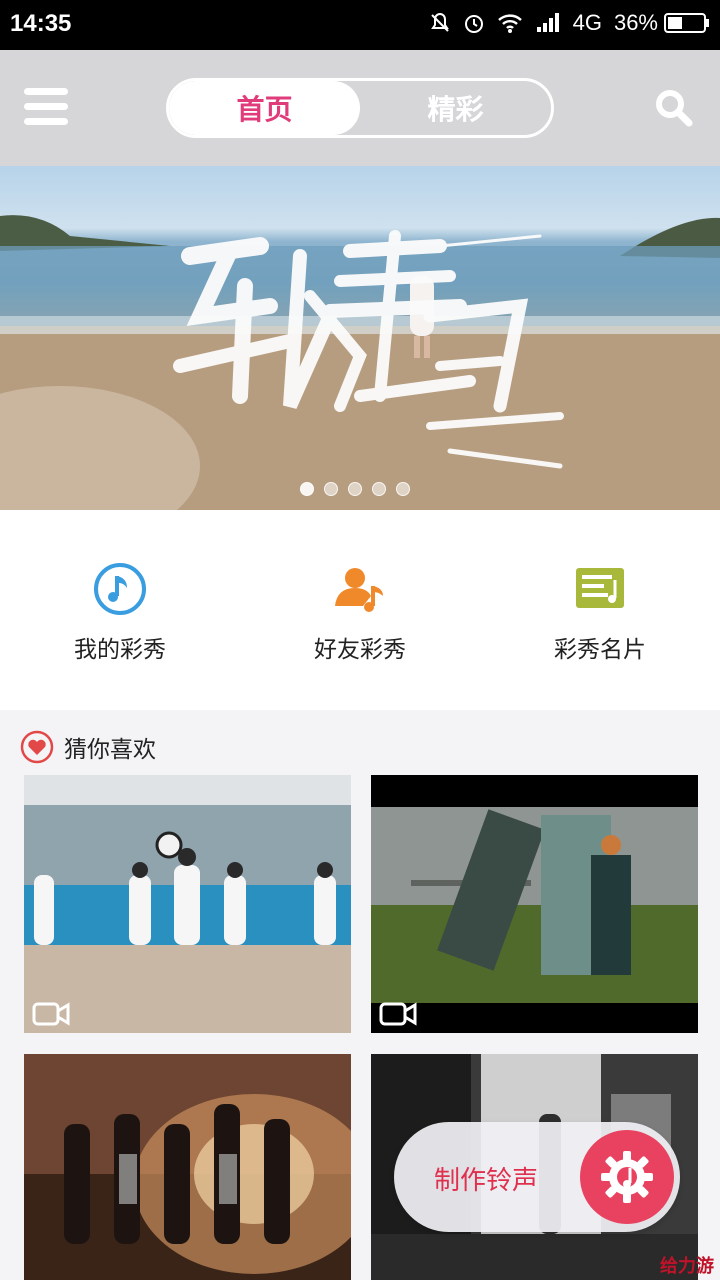 The height and width of the screenshot is (1280, 720). I want to click on search-button, so click(674, 108).